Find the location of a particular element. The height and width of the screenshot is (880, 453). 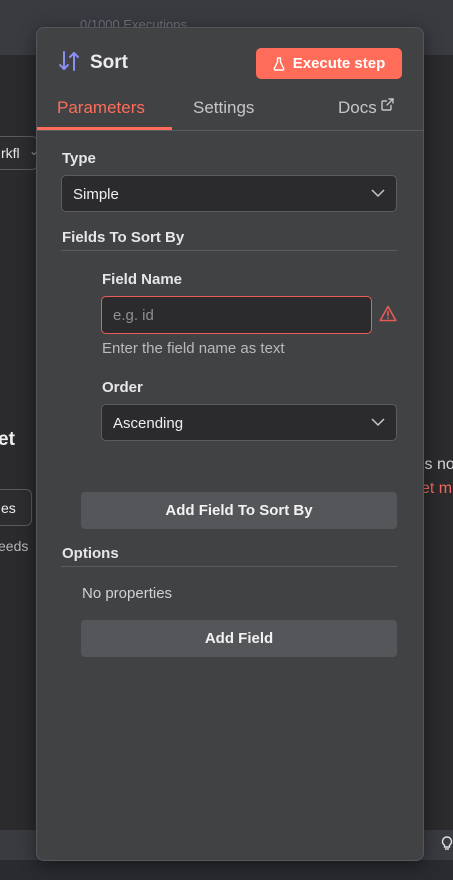

background-button-label: es is located at coordinates (8, 508).